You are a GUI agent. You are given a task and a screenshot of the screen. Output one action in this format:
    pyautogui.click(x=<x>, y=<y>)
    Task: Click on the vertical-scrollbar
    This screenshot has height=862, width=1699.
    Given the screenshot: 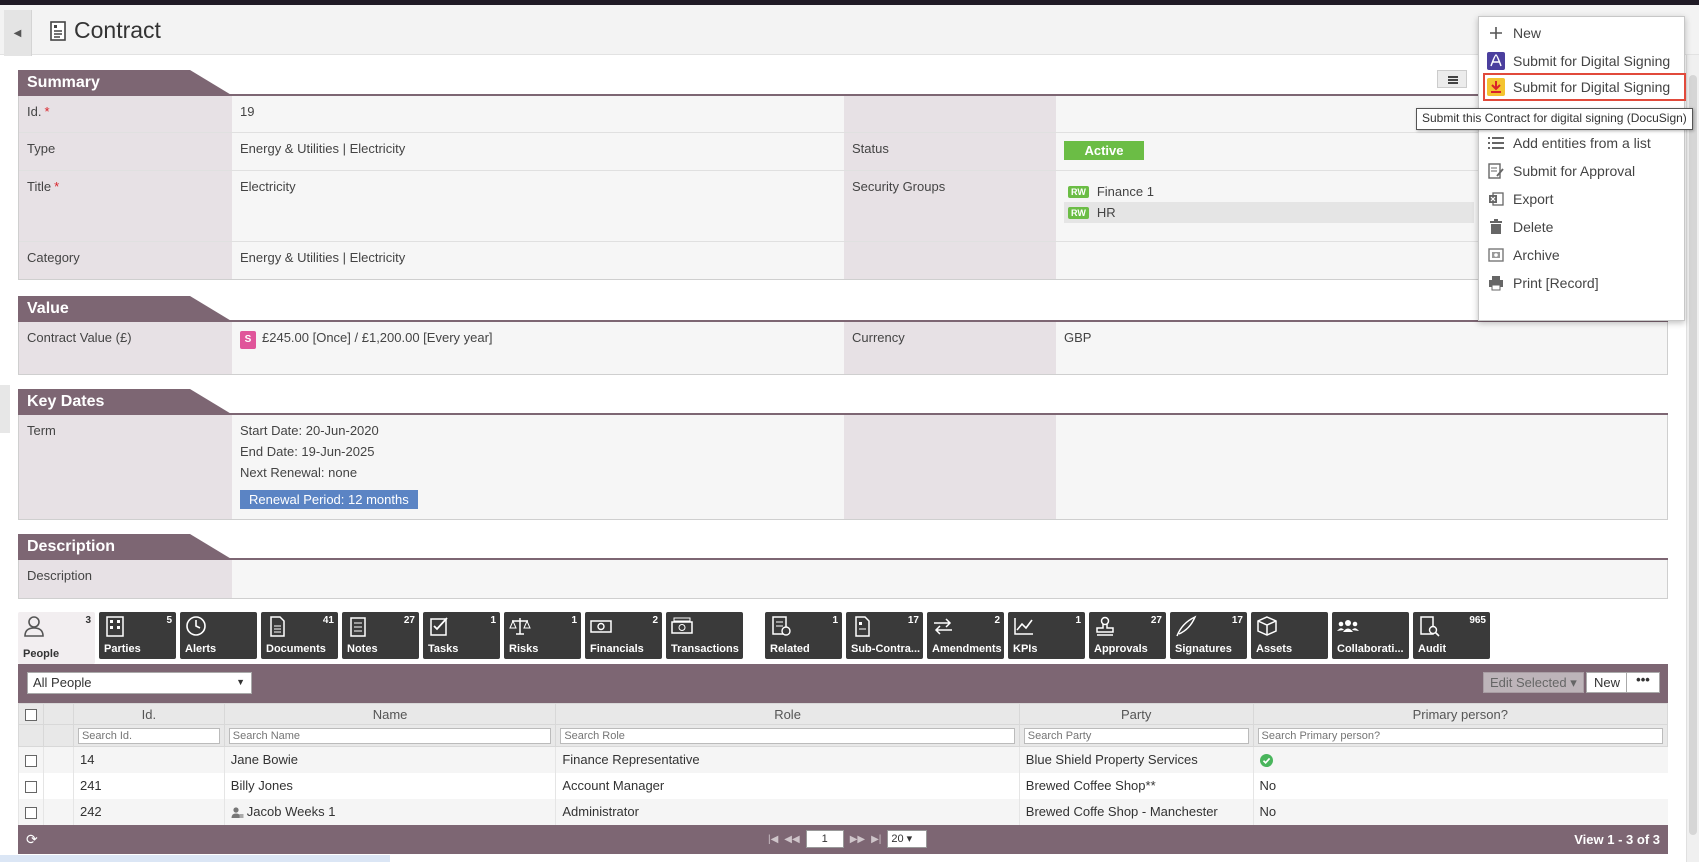 What is the action you would take?
    pyautogui.click(x=1692, y=458)
    